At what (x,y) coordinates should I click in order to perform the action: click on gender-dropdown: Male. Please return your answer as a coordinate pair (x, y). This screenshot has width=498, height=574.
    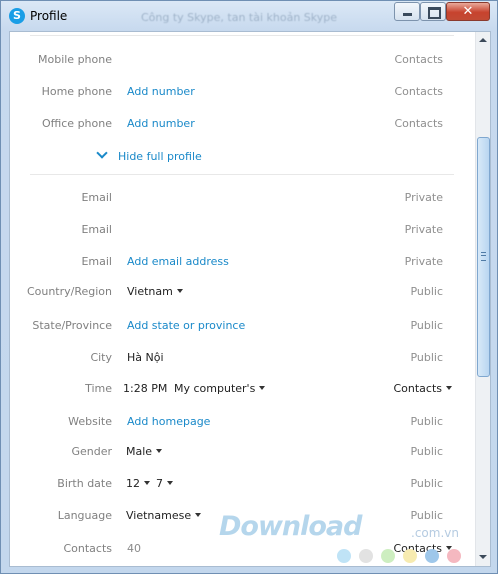
    Looking at the image, I should click on (144, 451).